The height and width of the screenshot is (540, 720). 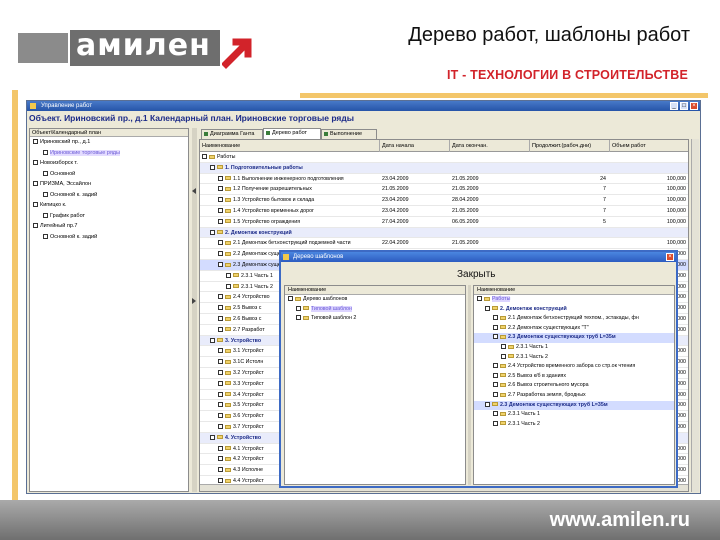 What do you see at coordinates (674, 106) in the screenshot?
I see `minimize-button: _` at bounding box center [674, 106].